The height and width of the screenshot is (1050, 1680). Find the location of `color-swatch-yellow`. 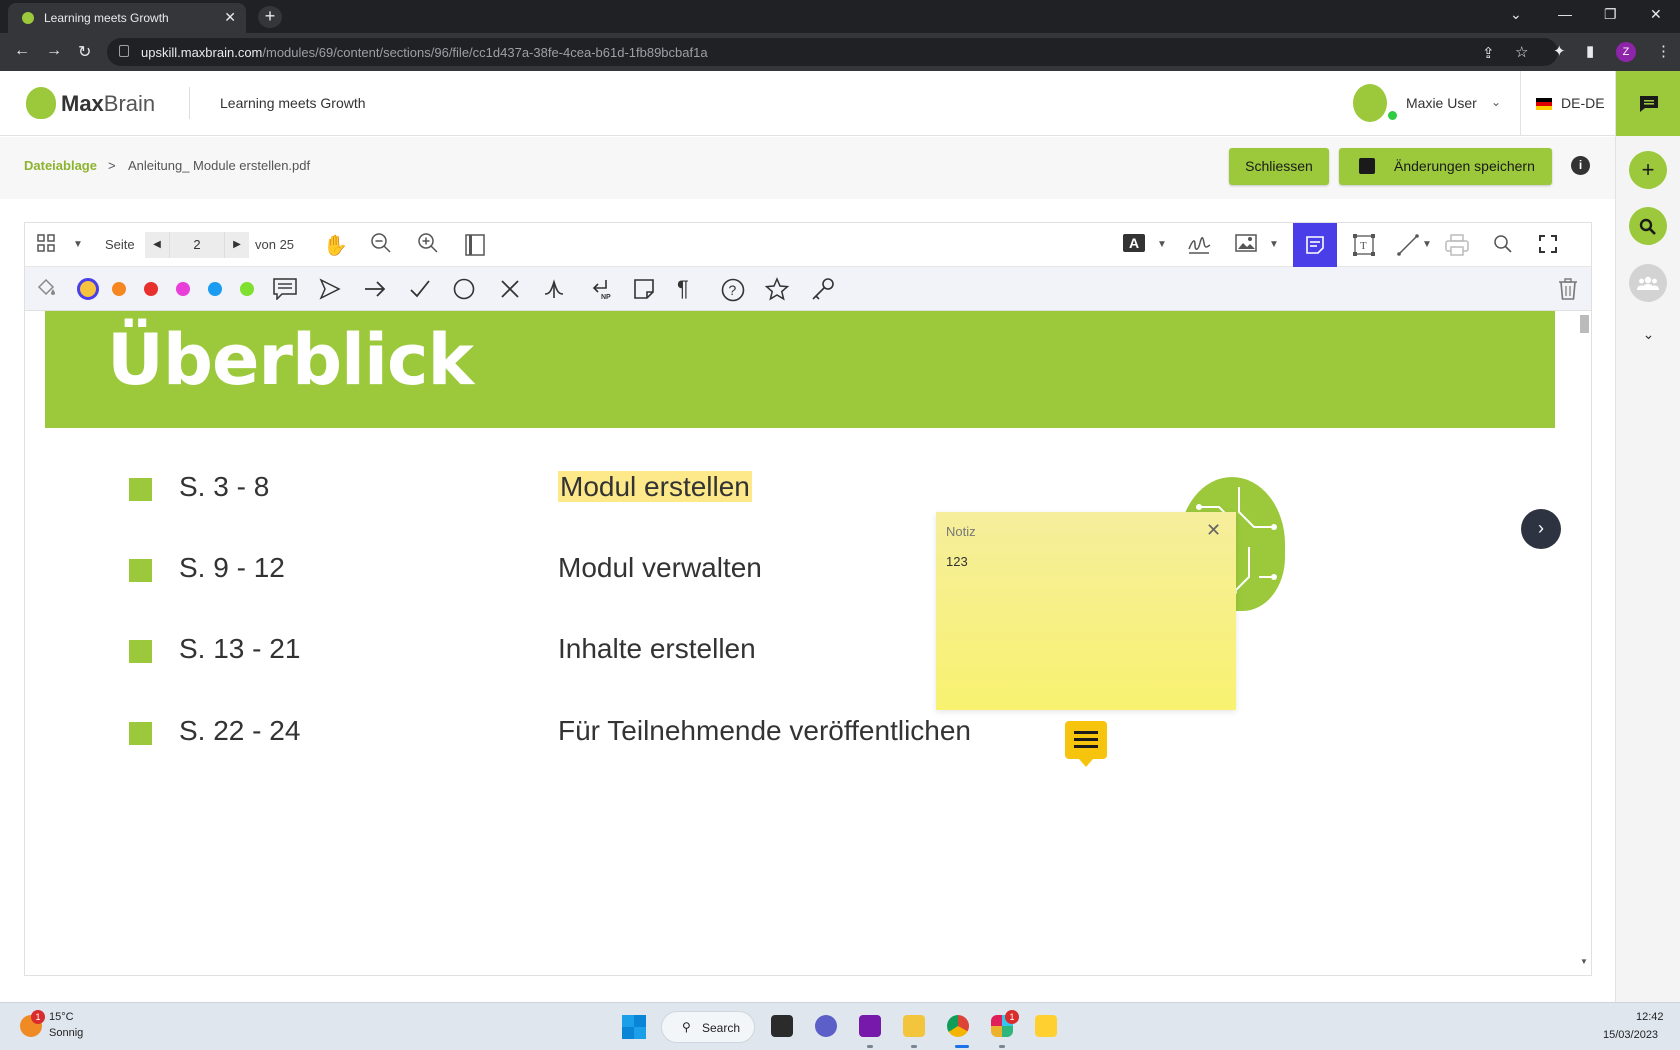

color-swatch-yellow is located at coordinates (88, 289).